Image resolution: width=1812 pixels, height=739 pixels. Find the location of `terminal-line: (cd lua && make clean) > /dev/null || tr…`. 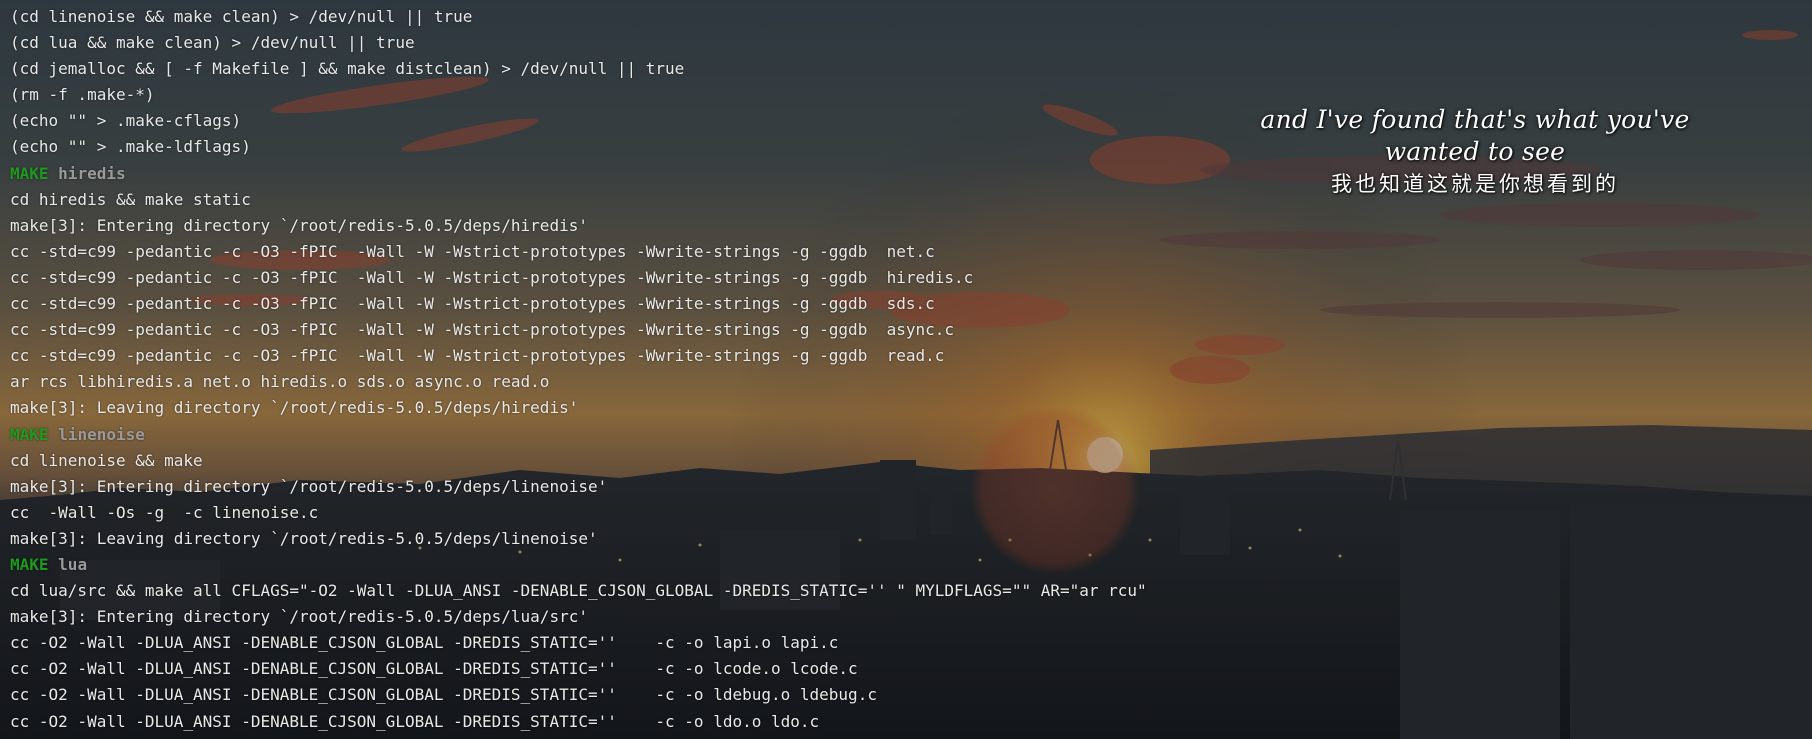

terminal-line: (cd lua && make clean) > /dev/null || tr… is located at coordinates (212, 43).